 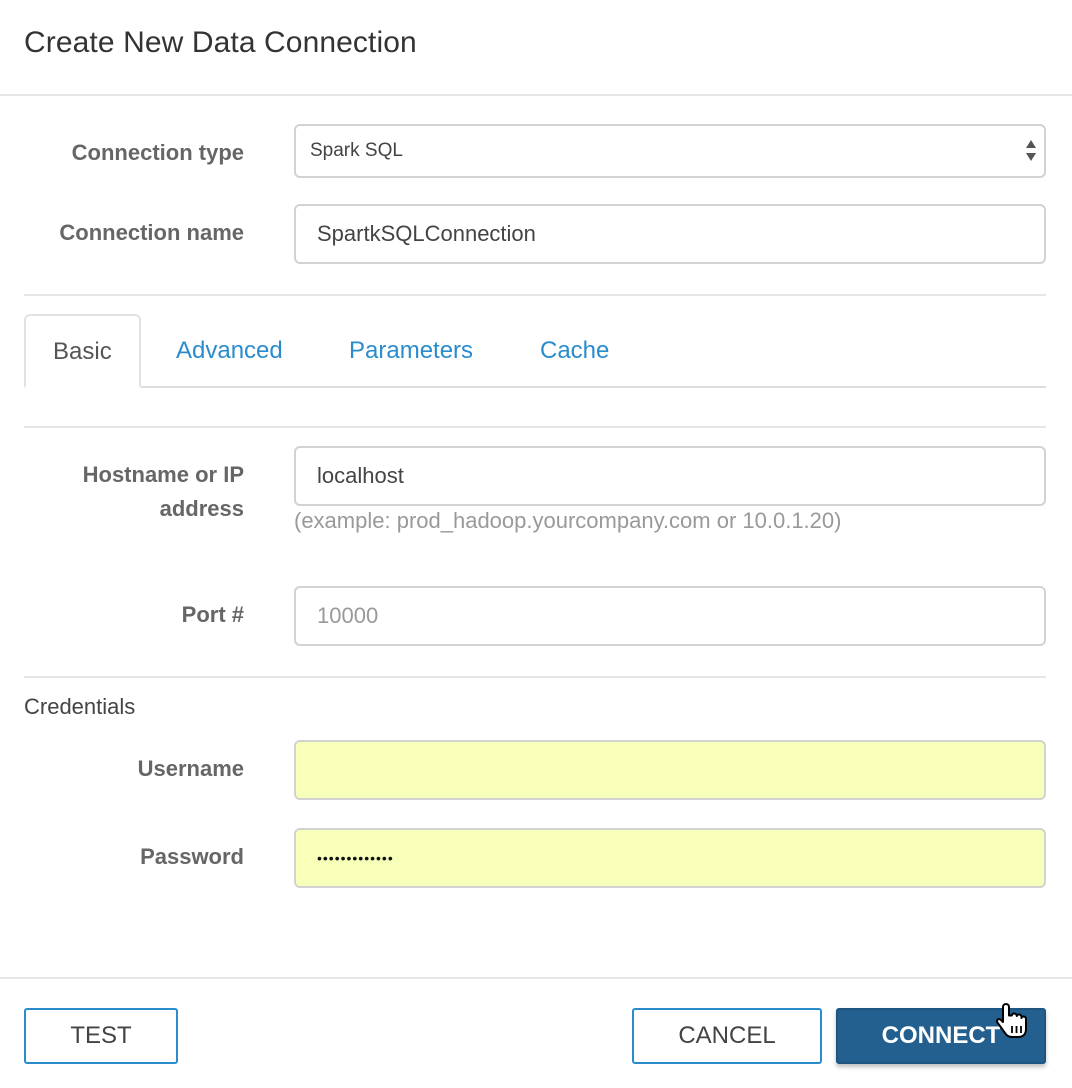 I want to click on connection-type-label: Connection type, so click(x=157, y=152).